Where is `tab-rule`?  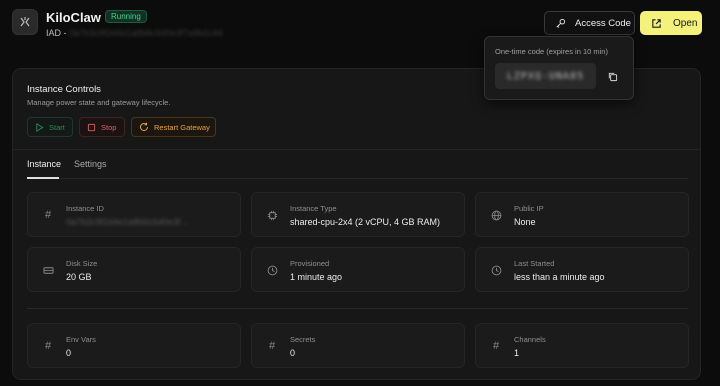 tab-rule is located at coordinates (357, 178).